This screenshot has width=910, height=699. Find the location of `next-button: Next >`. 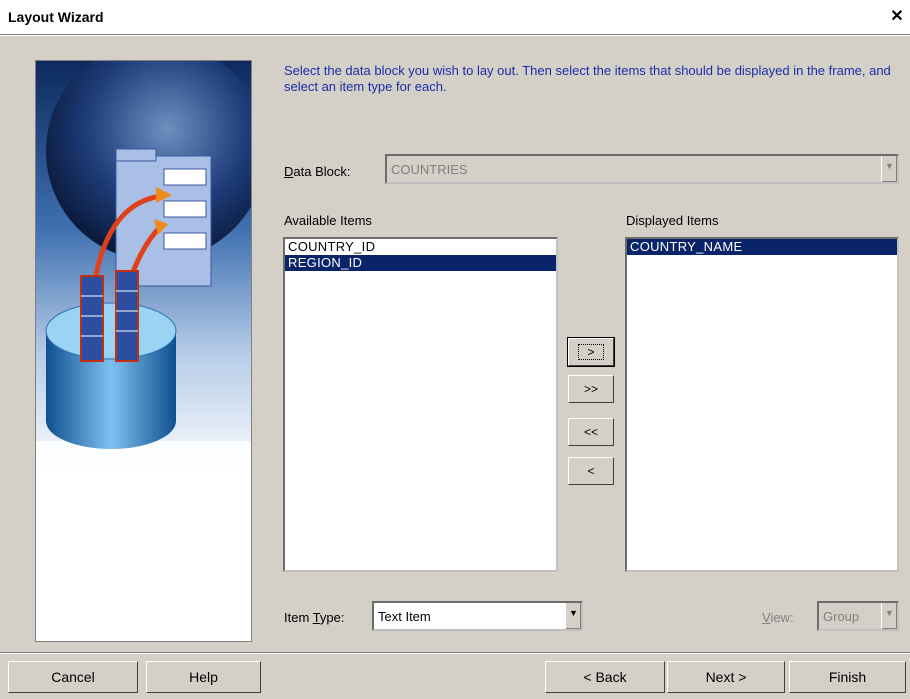

next-button: Next > is located at coordinates (726, 677).